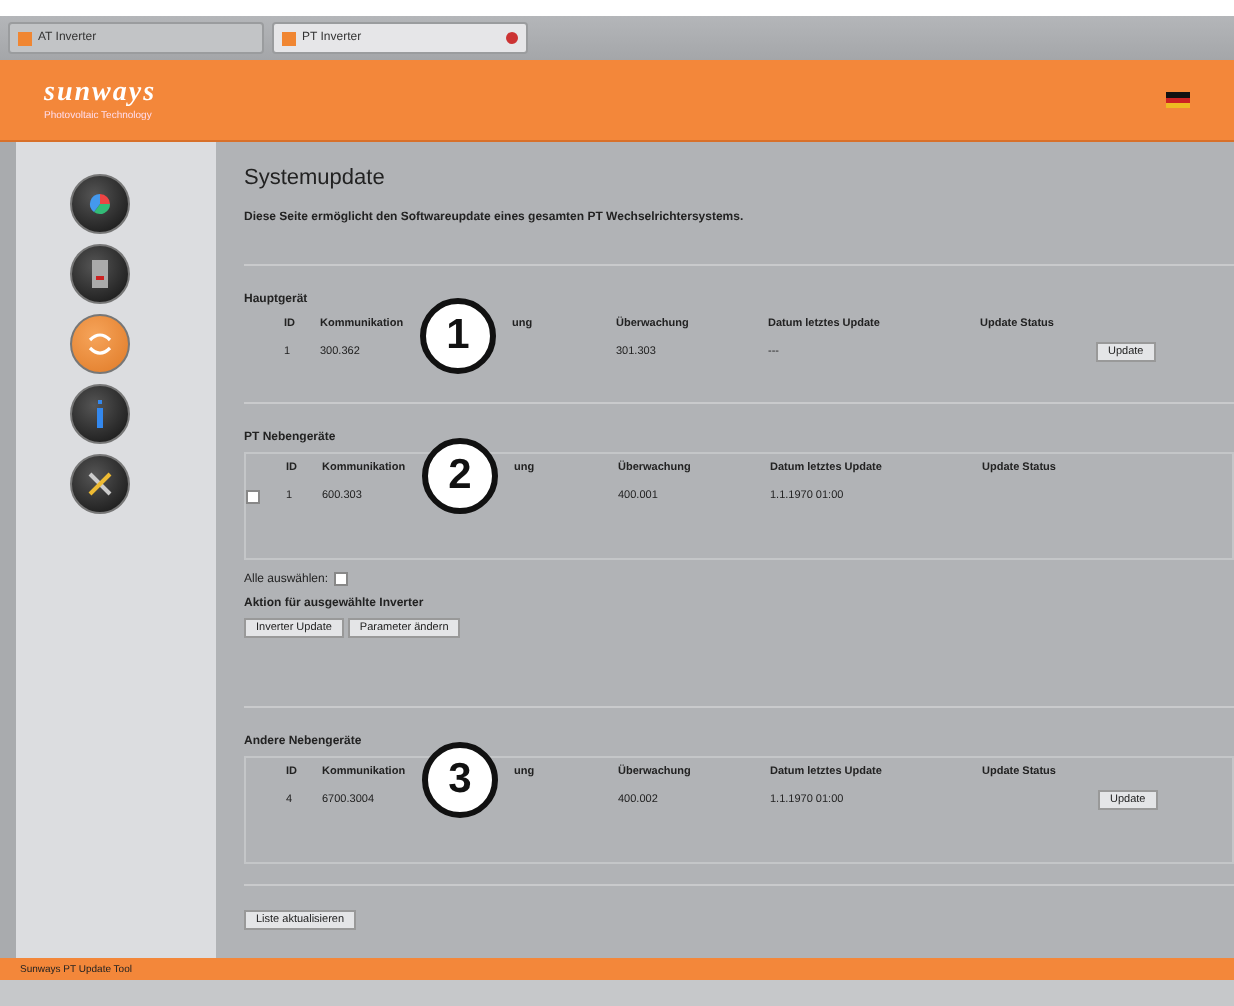 The image size is (1234, 1006). I want to click on logo: sunways, so click(101, 94).